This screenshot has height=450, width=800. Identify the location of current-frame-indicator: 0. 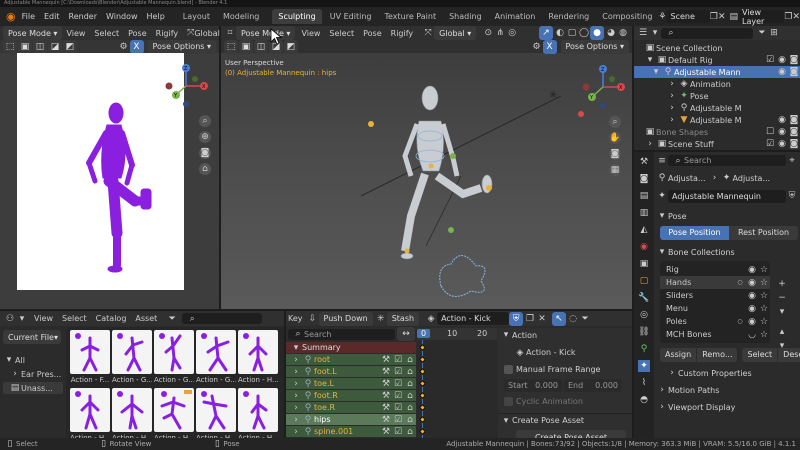
(424, 333).